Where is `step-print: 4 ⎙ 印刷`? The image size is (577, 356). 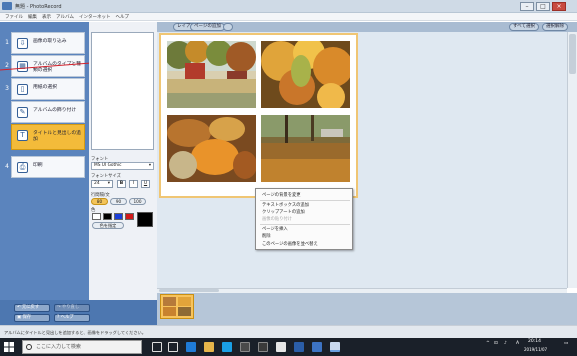
step-print: 4 ⎙ 印刷 is located at coordinates (45, 167).